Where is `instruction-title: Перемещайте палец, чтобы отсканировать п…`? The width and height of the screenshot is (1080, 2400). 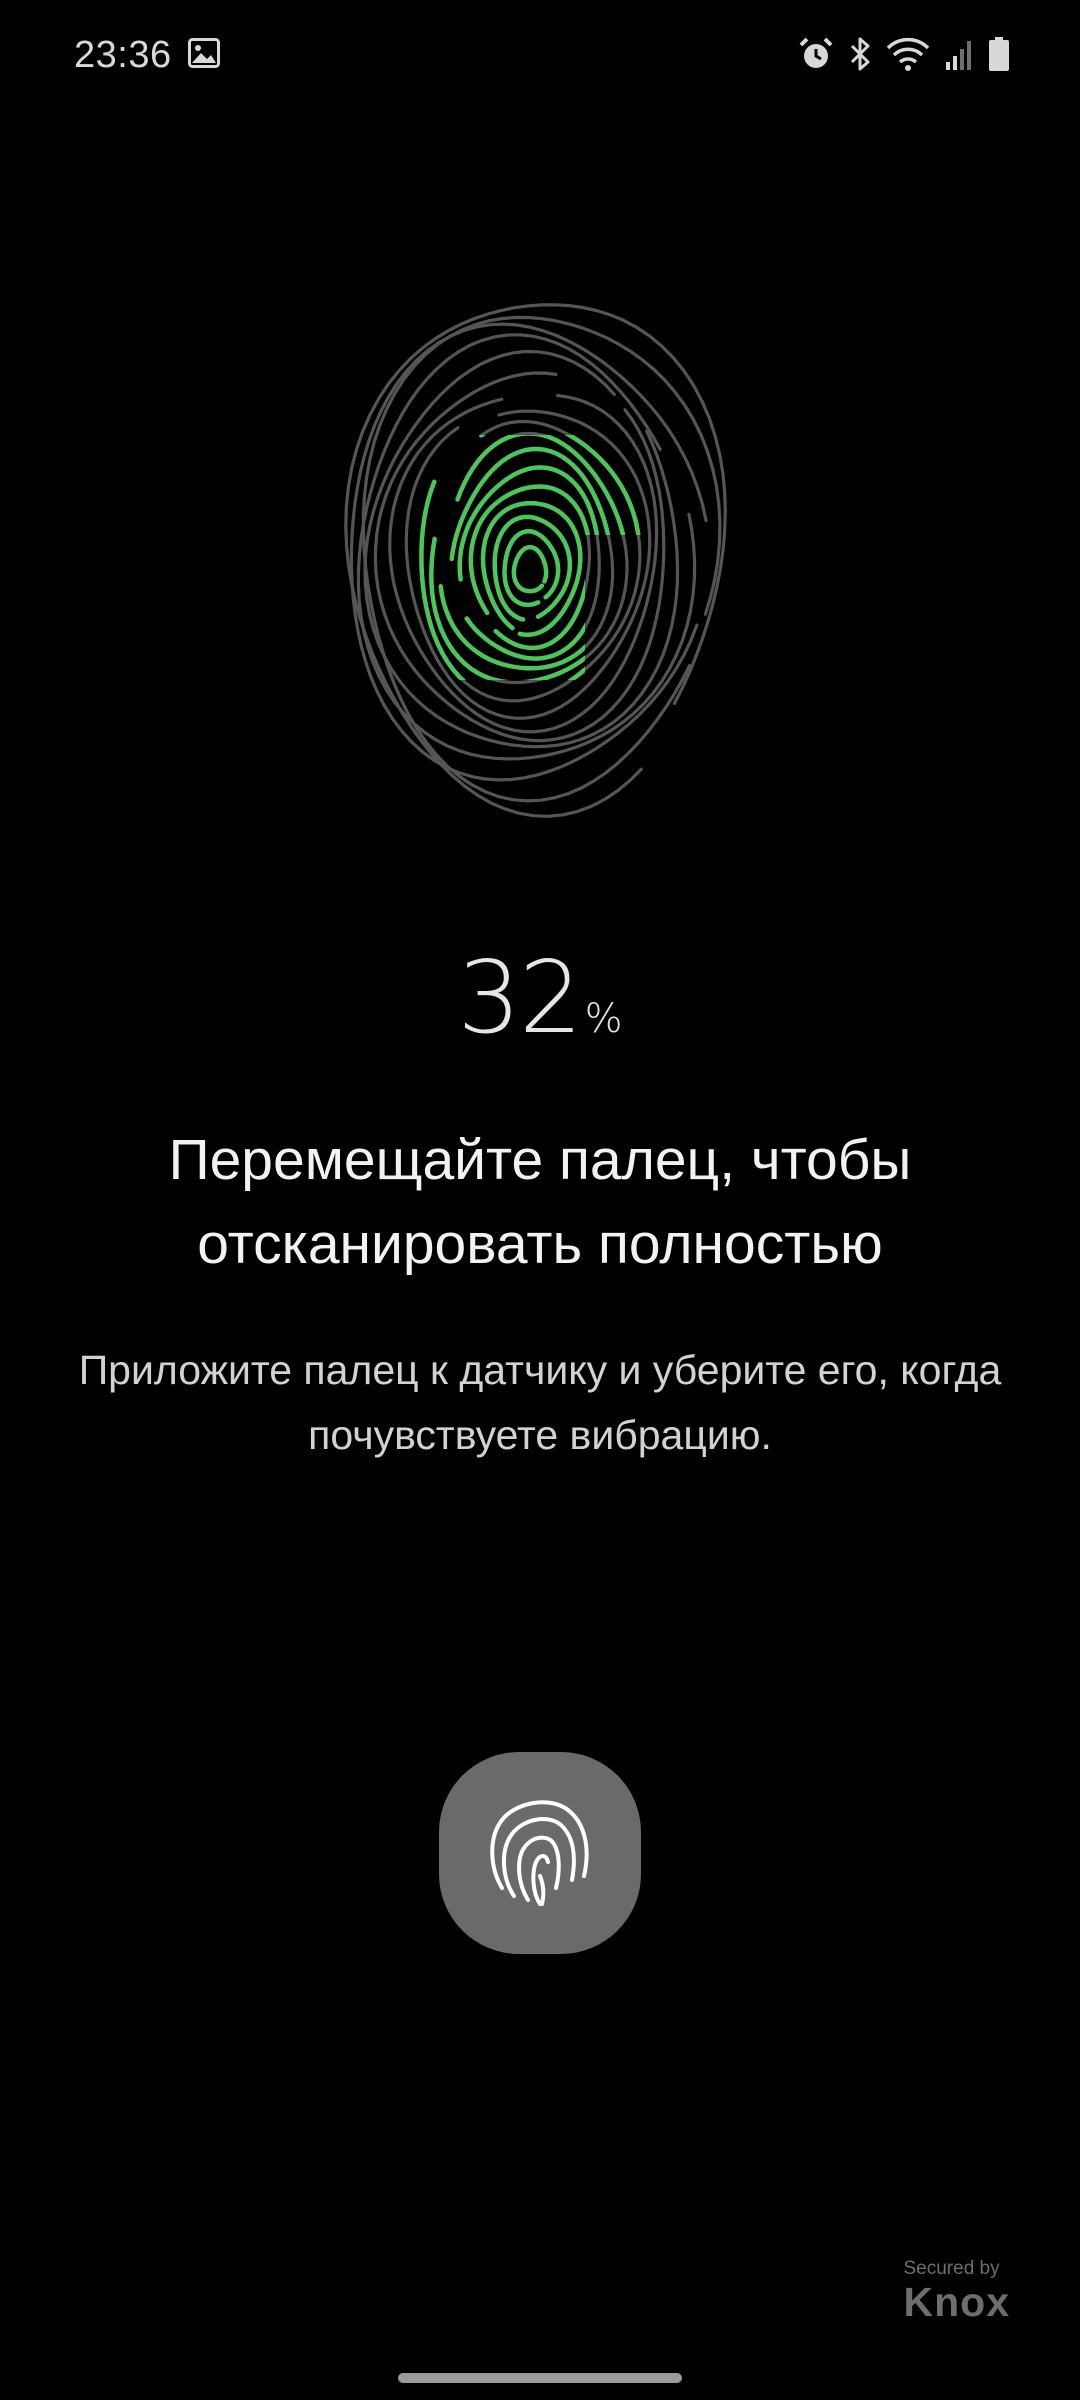
instruction-title: Перемещайте палец, чтобы отсканировать п… is located at coordinates (540, 1202).